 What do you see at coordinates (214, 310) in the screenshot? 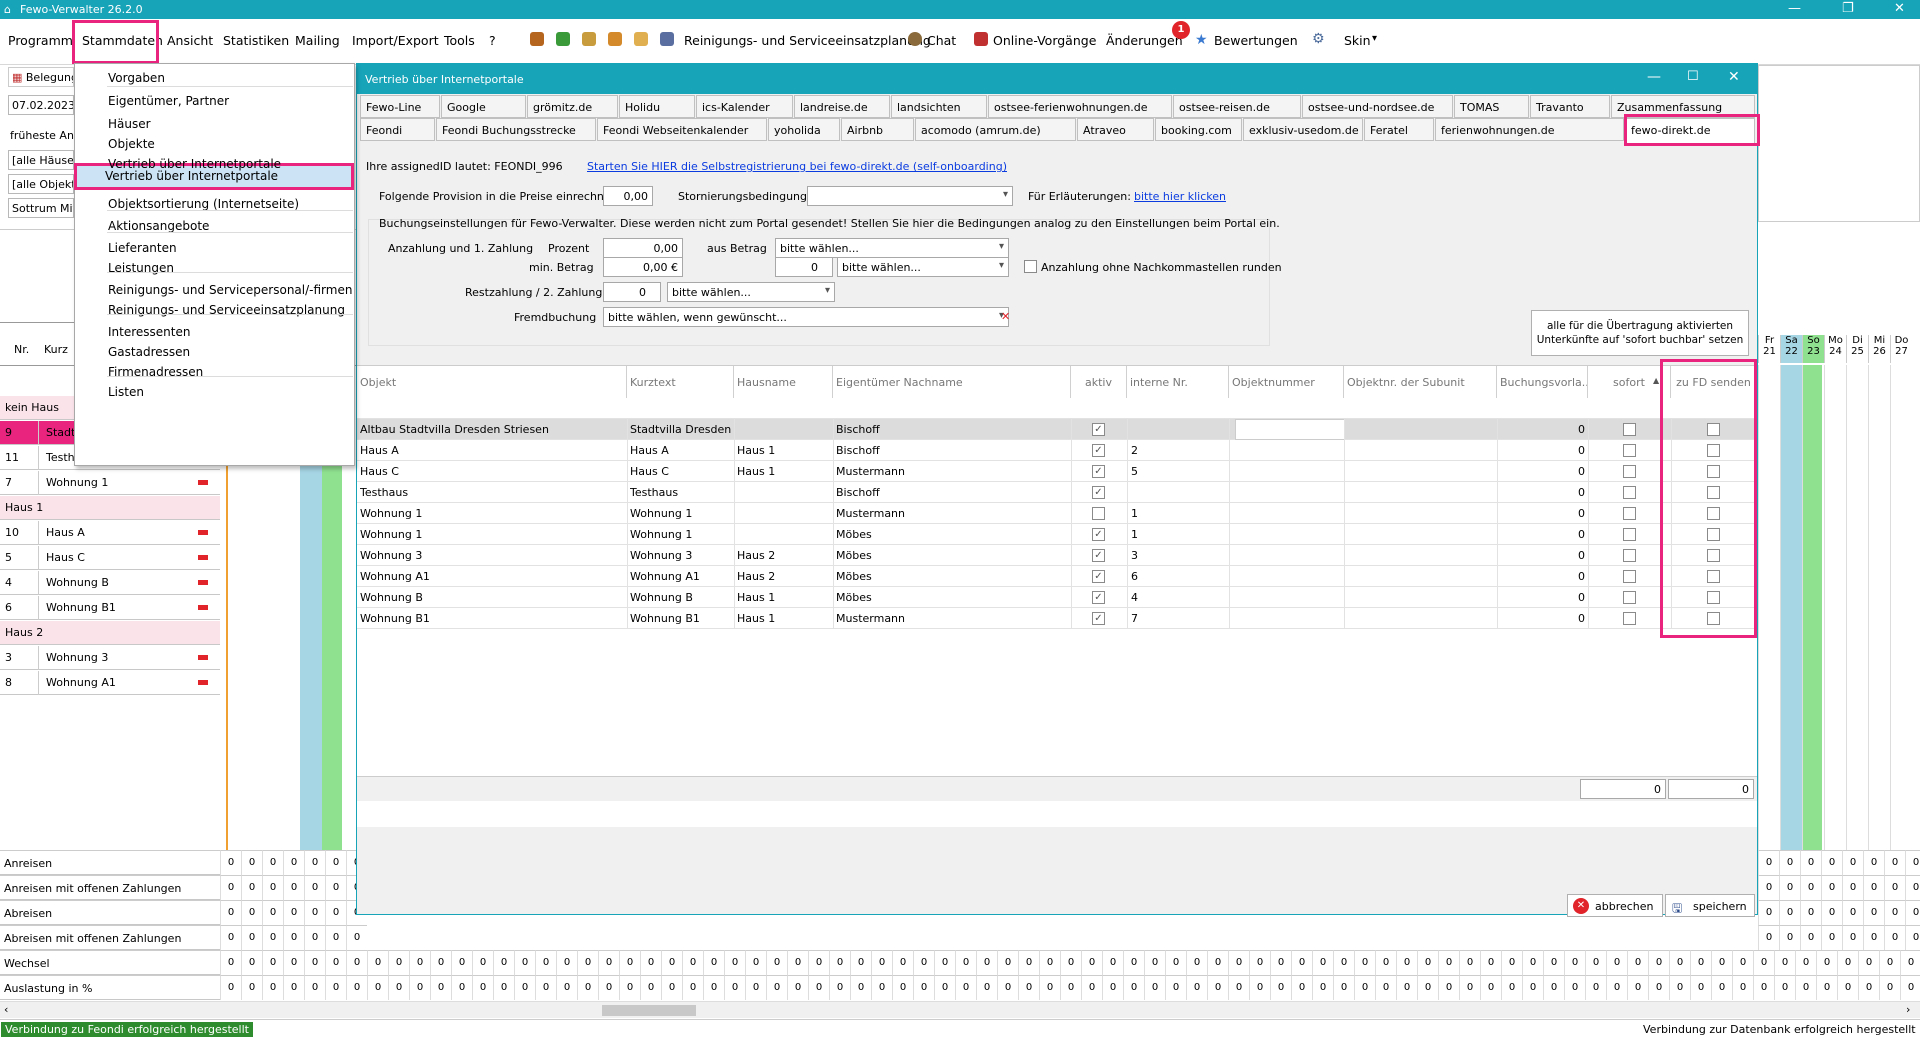
I see `menu-item-reinigungsplanung: Reinigungs- und Serviceeinsatzplanung` at bounding box center [214, 310].